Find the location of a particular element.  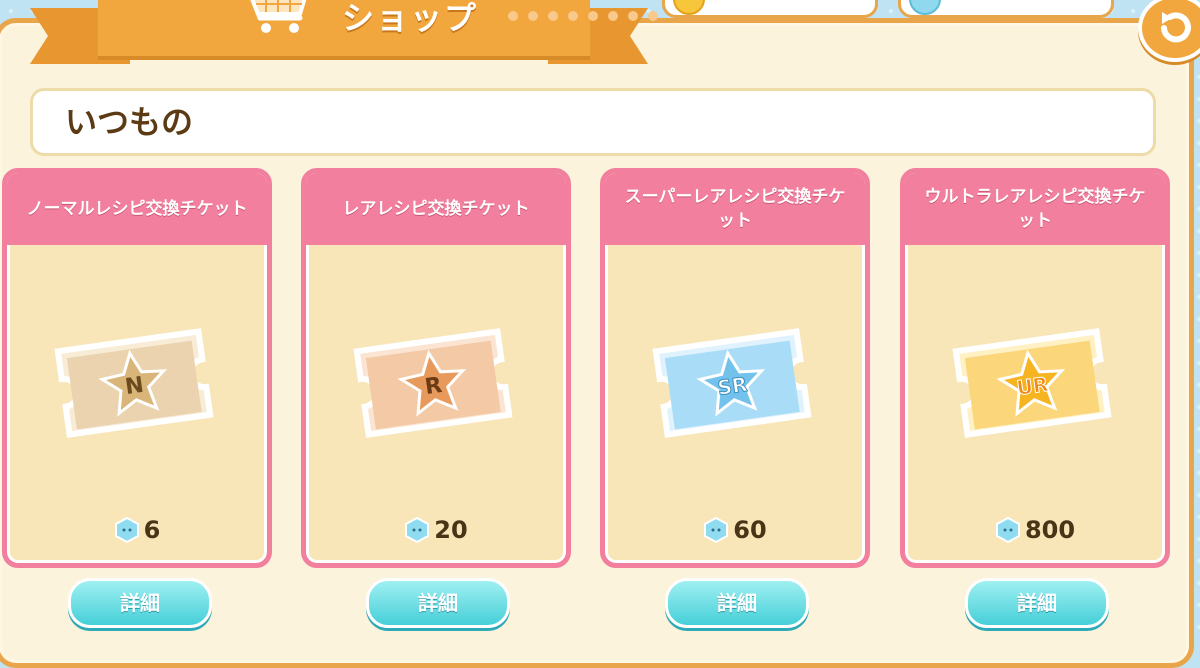

shopping-cart-icon is located at coordinates (278, 16).